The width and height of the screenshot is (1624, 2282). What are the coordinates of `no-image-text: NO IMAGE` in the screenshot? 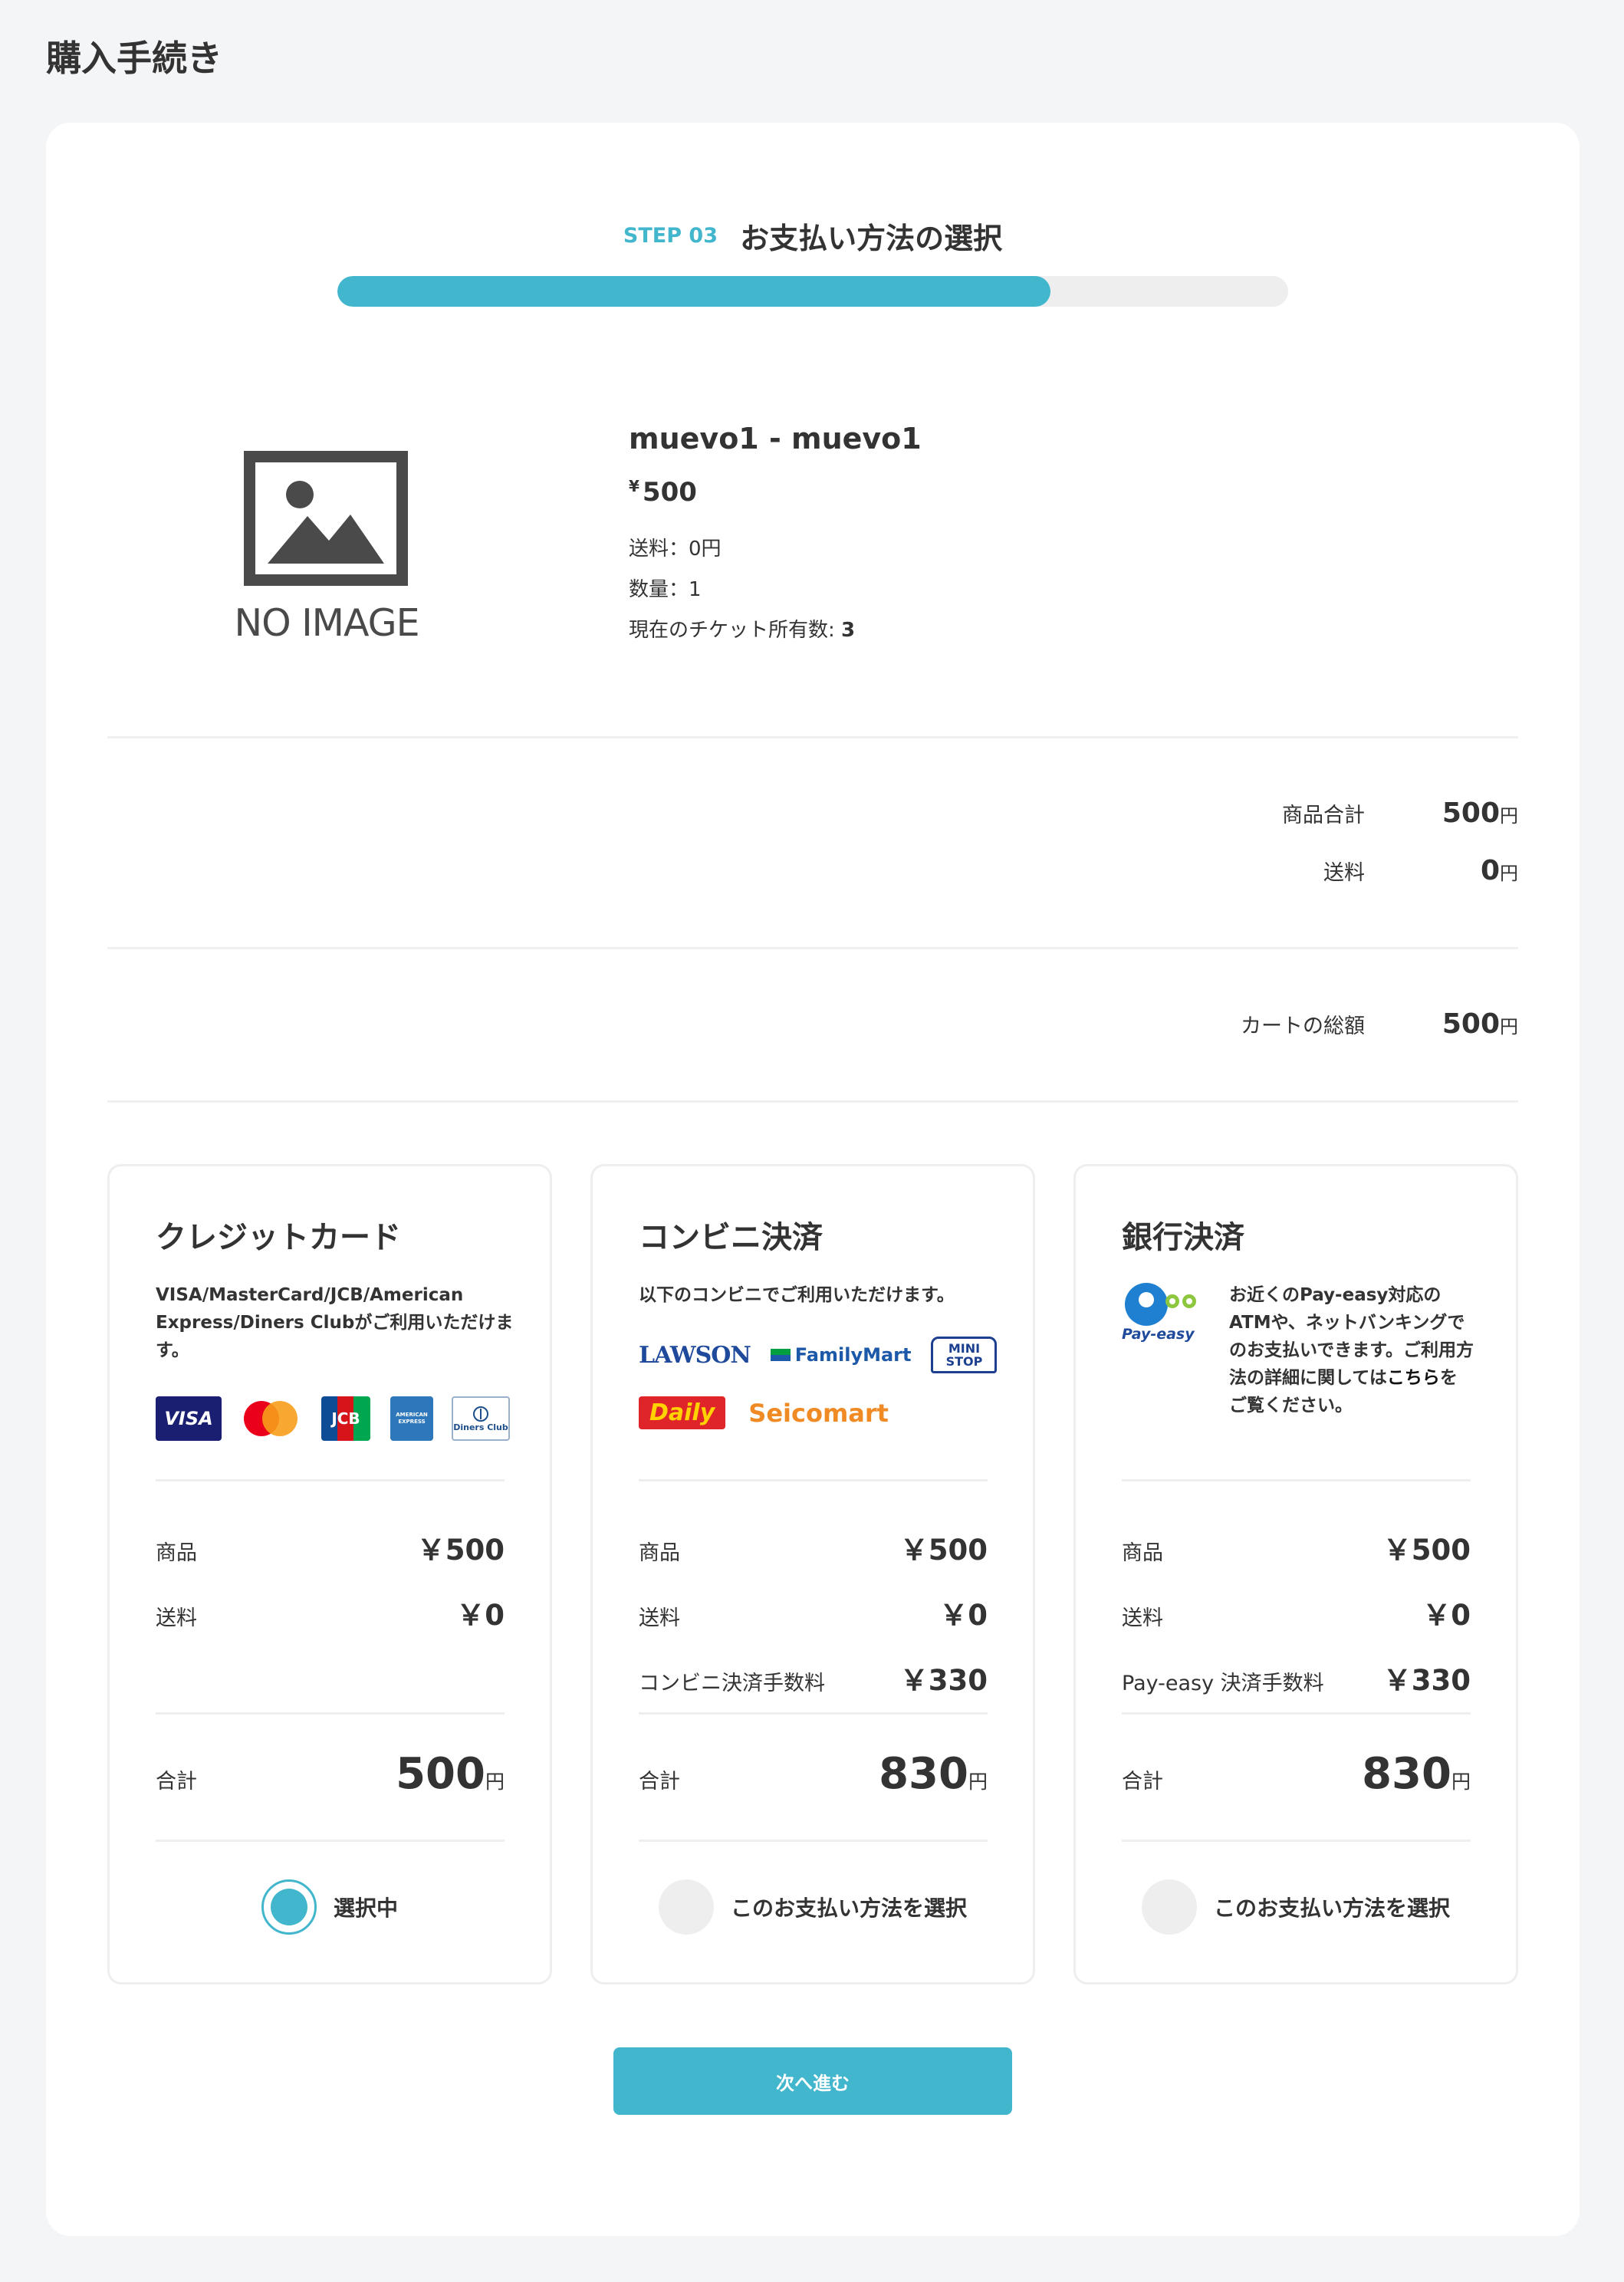 It's located at (326, 623).